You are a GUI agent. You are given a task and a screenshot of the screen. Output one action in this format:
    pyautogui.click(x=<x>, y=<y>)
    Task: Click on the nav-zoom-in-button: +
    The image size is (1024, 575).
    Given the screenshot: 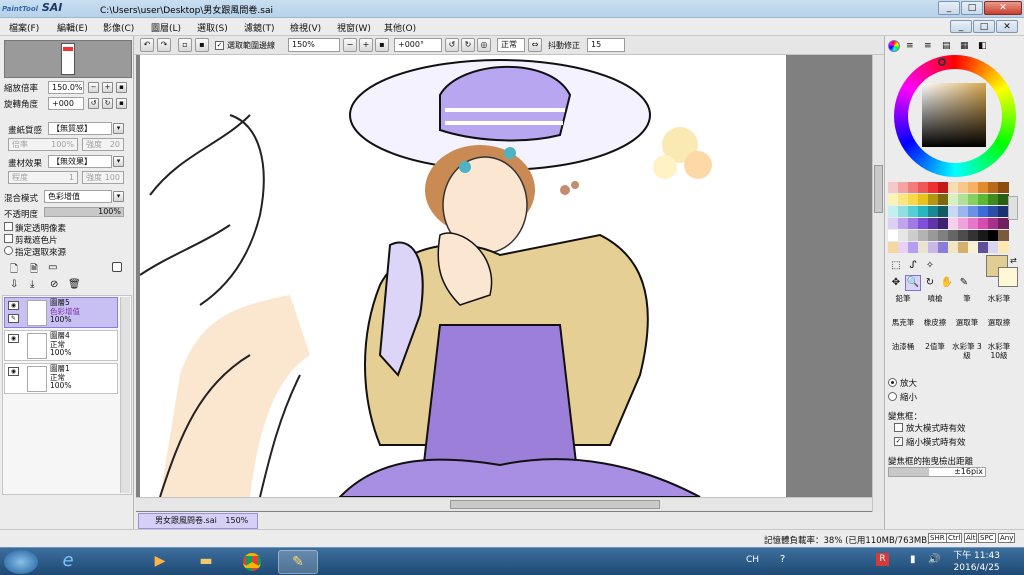 What is the action you would take?
    pyautogui.click(x=107, y=87)
    